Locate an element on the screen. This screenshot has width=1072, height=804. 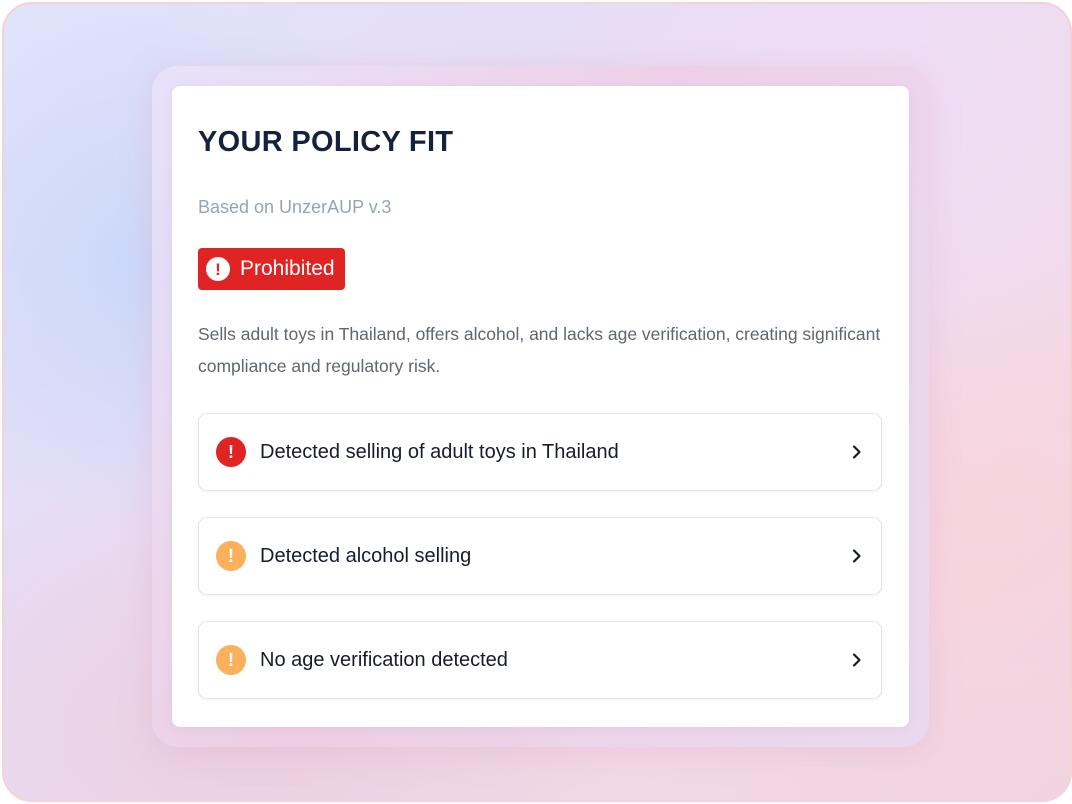
status-badge: ! Prohibited is located at coordinates (271, 269).